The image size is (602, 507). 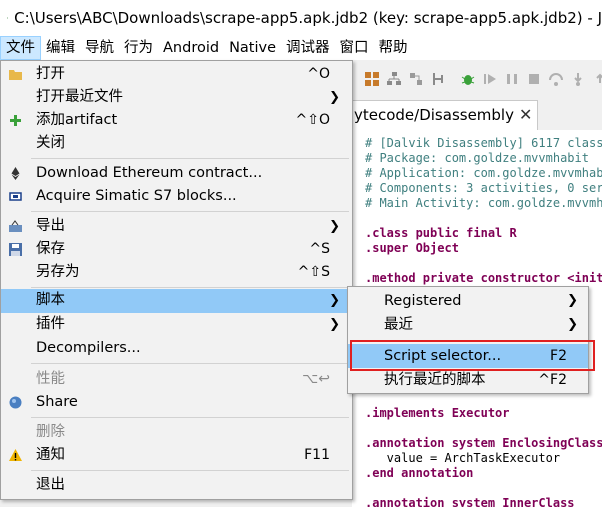 What do you see at coordinates (483, 443) in the screenshot?
I see `code-line: .annotation system EnclosingClass` at bounding box center [483, 443].